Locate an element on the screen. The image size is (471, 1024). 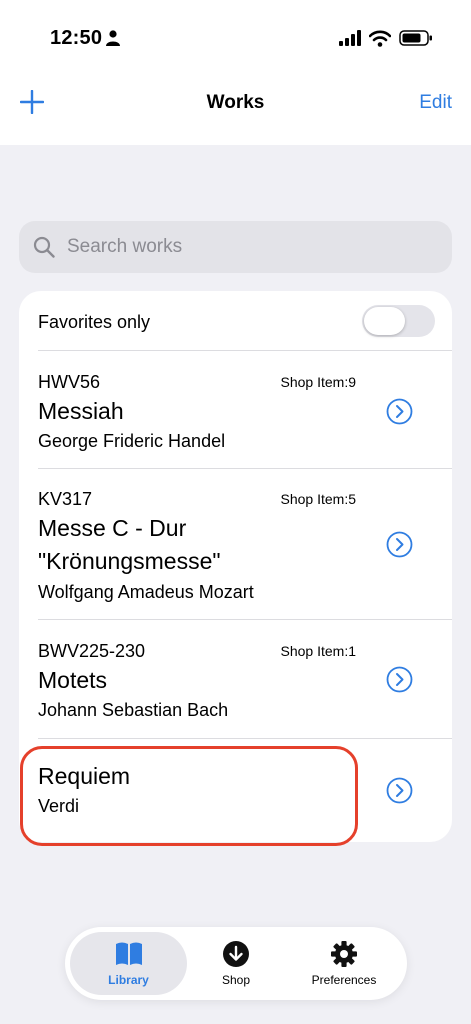
tab-shop: Shop is located at coordinates (236, 963).